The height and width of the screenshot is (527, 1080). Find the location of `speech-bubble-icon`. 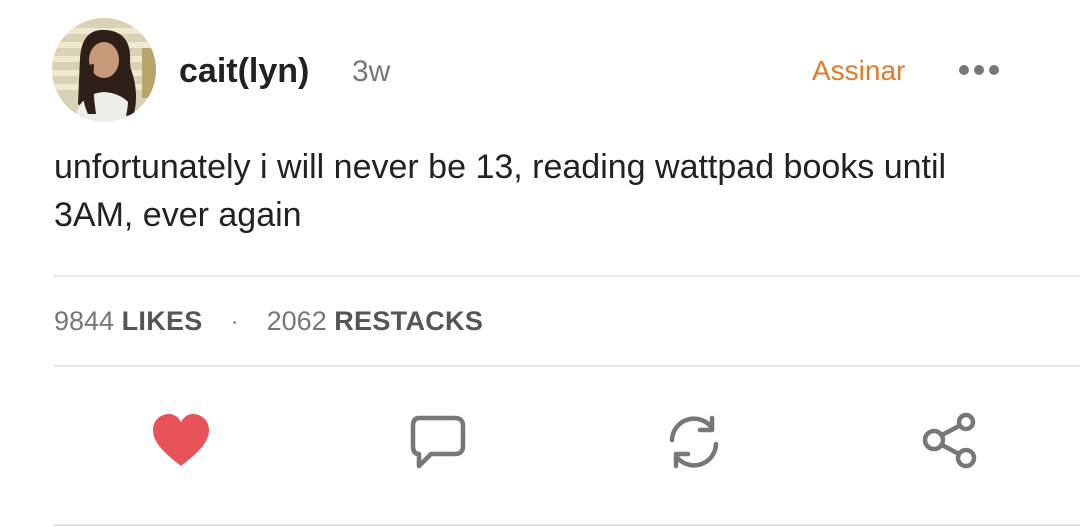

speech-bubble-icon is located at coordinates (438, 442).